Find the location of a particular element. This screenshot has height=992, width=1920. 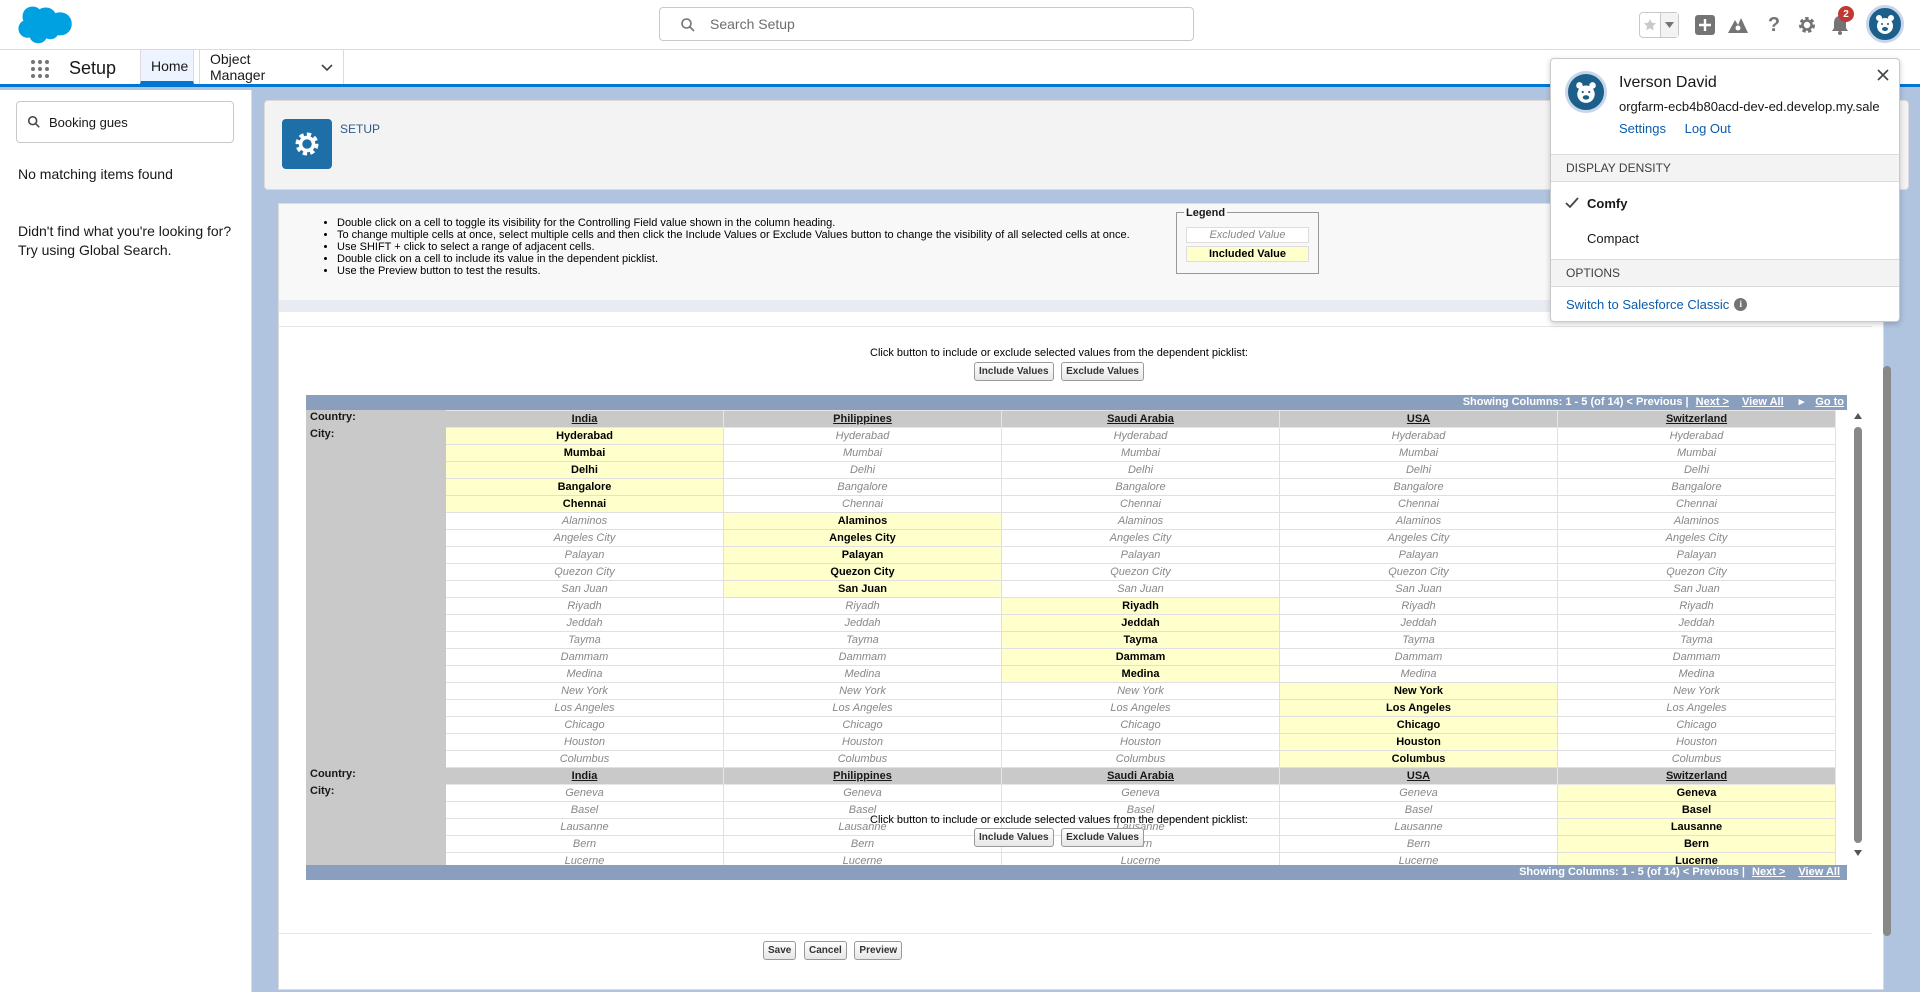

gear-icon is located at coordinates (1807, 25).